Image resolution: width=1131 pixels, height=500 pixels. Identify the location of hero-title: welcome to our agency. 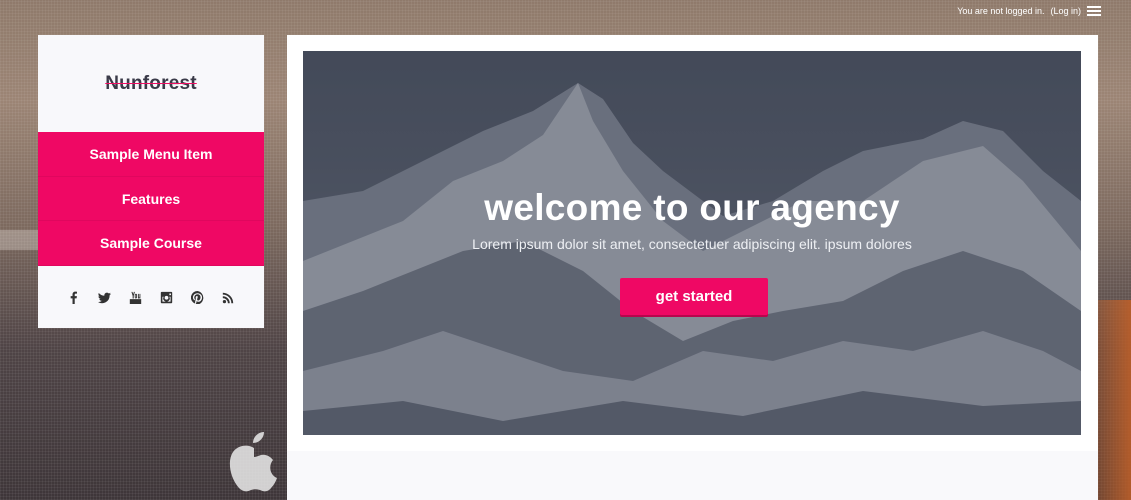
(692, 207).